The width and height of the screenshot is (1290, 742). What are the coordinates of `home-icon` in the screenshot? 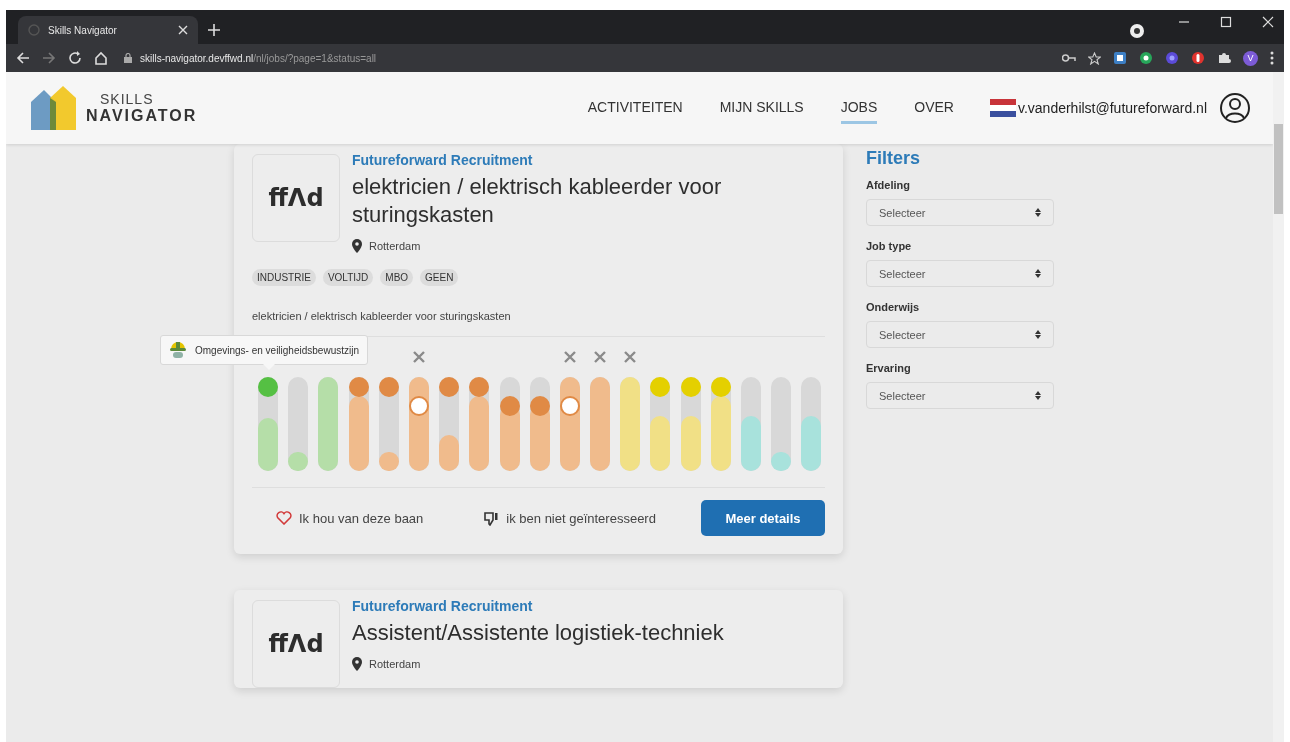 It's located at (101, 58).